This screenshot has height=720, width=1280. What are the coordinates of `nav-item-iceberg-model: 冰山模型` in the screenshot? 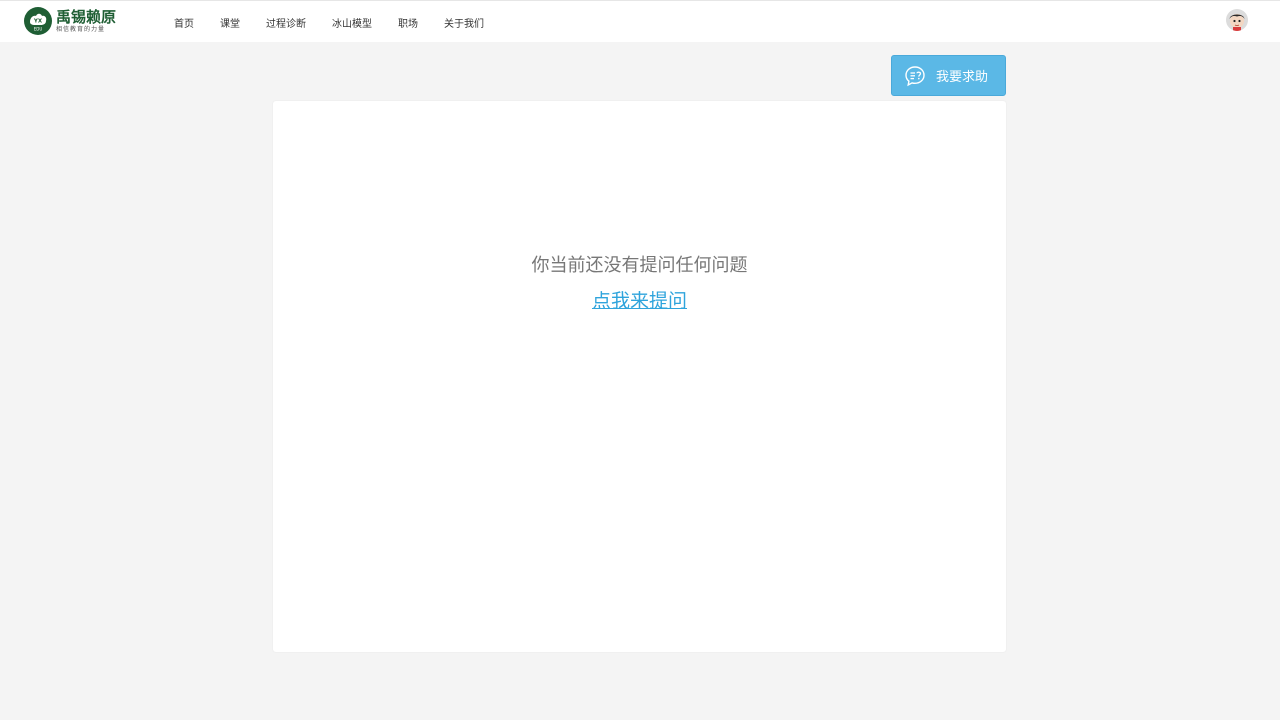 It's located at (352, 22).